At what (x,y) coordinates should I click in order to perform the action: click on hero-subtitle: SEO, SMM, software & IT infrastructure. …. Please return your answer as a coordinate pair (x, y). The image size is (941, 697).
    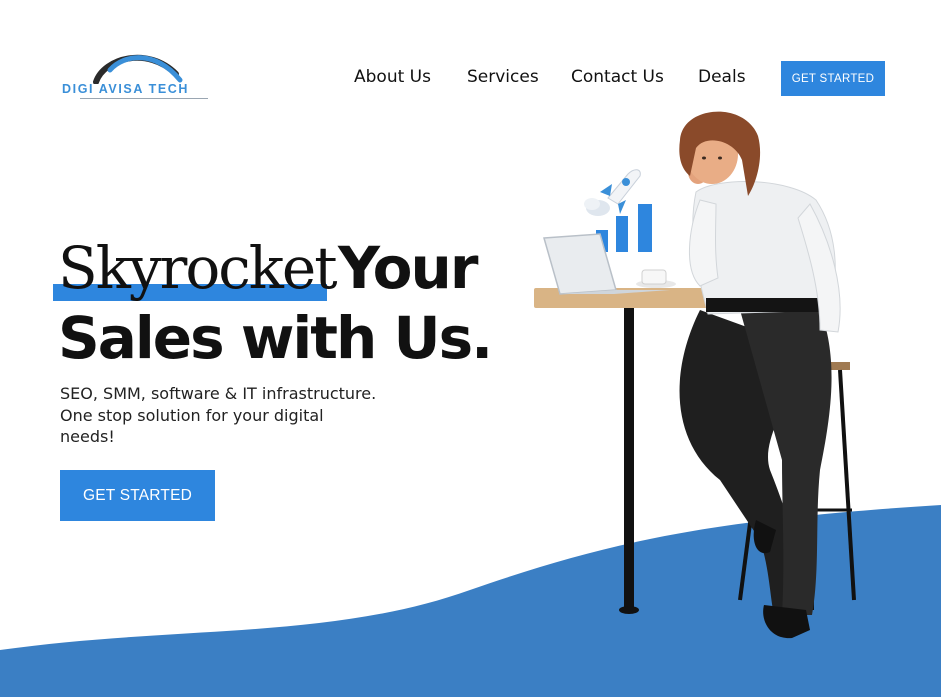
    Looking at the image, I should click on (230, 415).